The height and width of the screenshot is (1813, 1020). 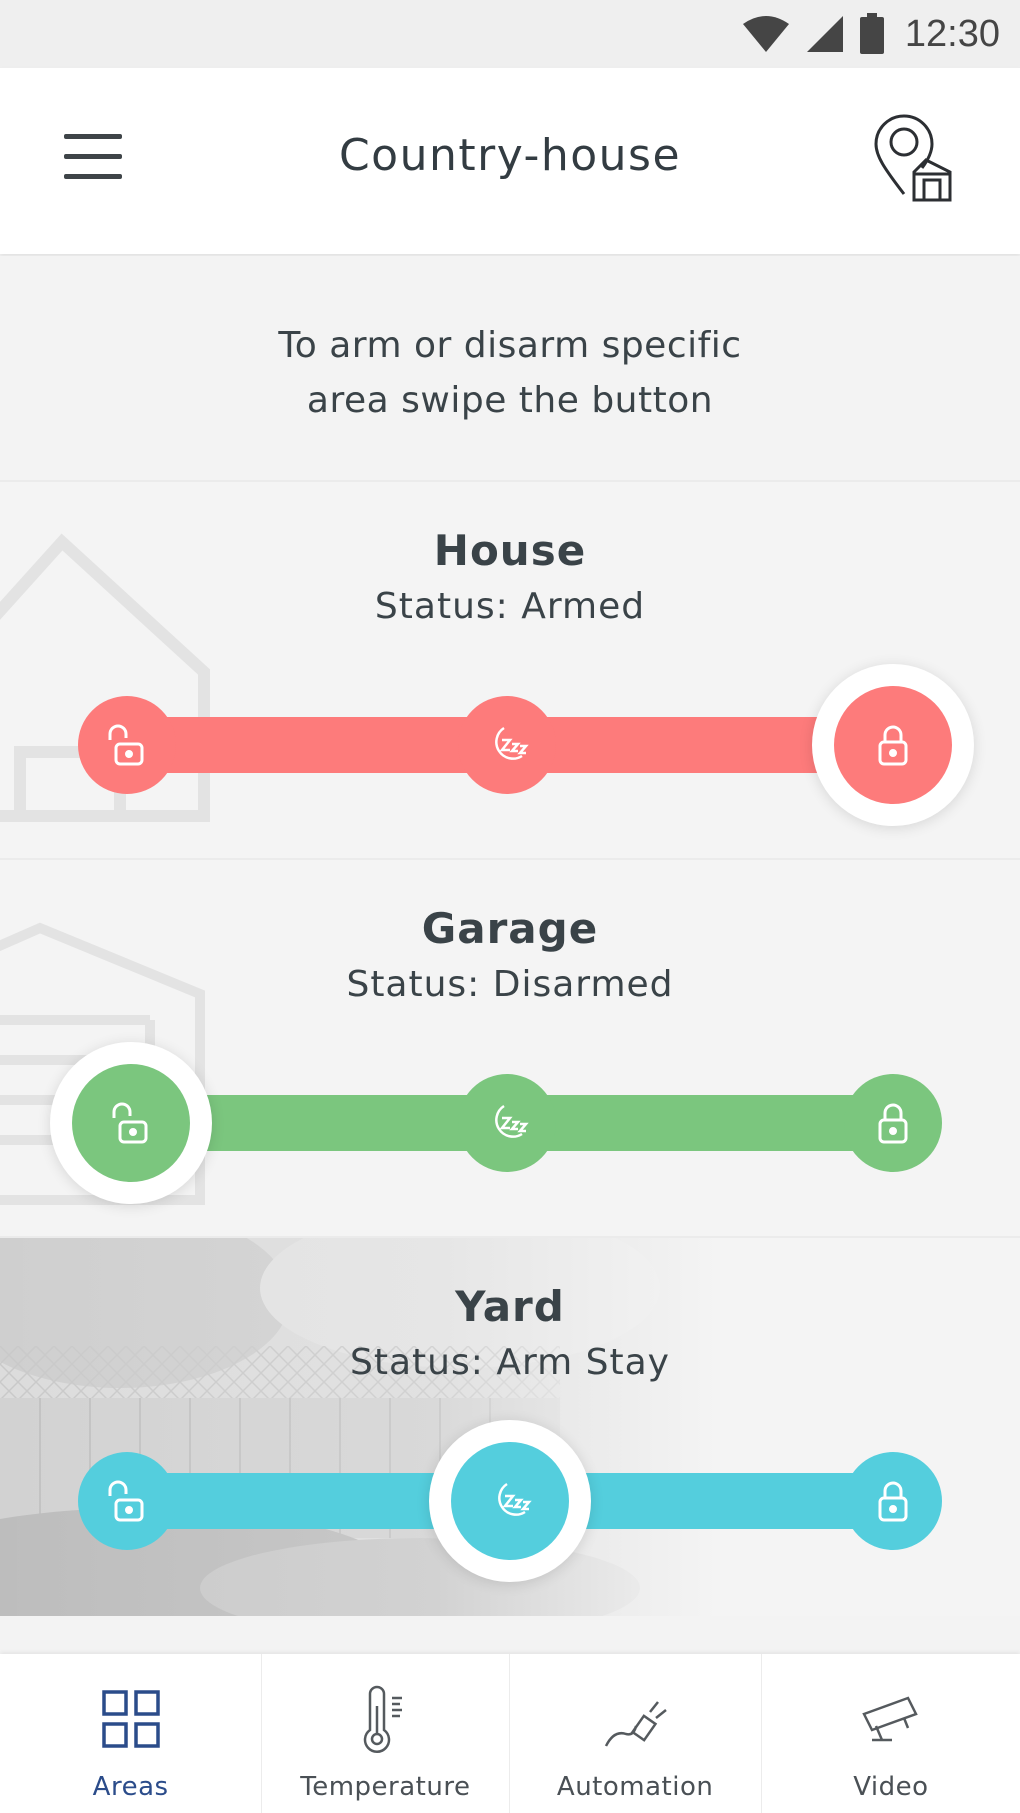 I want to click on nav-areas: Areas, so click(x=131, y=1733).